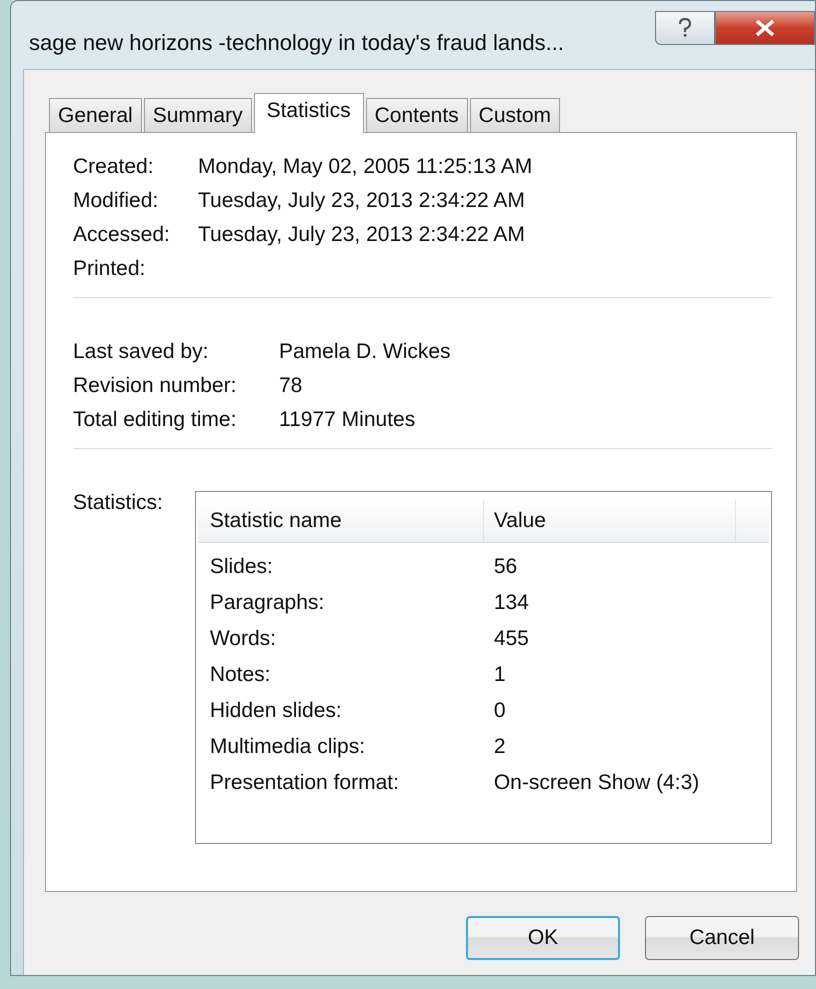  What do you see at coordinates (287, 747) in the screenshot?
I see `table-cell-text: Multimedia clips:` at bounding box center [287, 747].